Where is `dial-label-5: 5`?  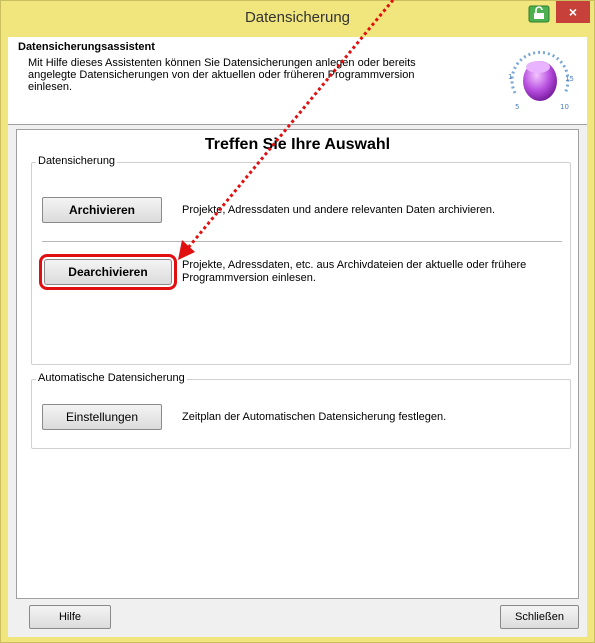 dial-label-5: 5 is located at coordinates (517, 107).